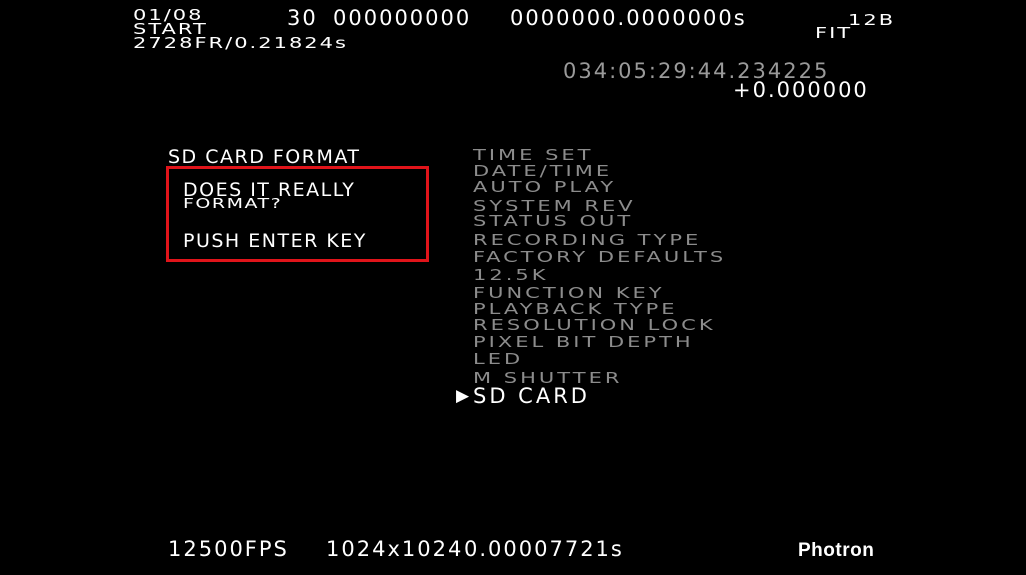 The height and width of the screenshot is (575, 1026). Describe the element at coordinates (587, 240) in the screenshot. I see `menu-item-recording-type: RECORDING TYPE` at that location.